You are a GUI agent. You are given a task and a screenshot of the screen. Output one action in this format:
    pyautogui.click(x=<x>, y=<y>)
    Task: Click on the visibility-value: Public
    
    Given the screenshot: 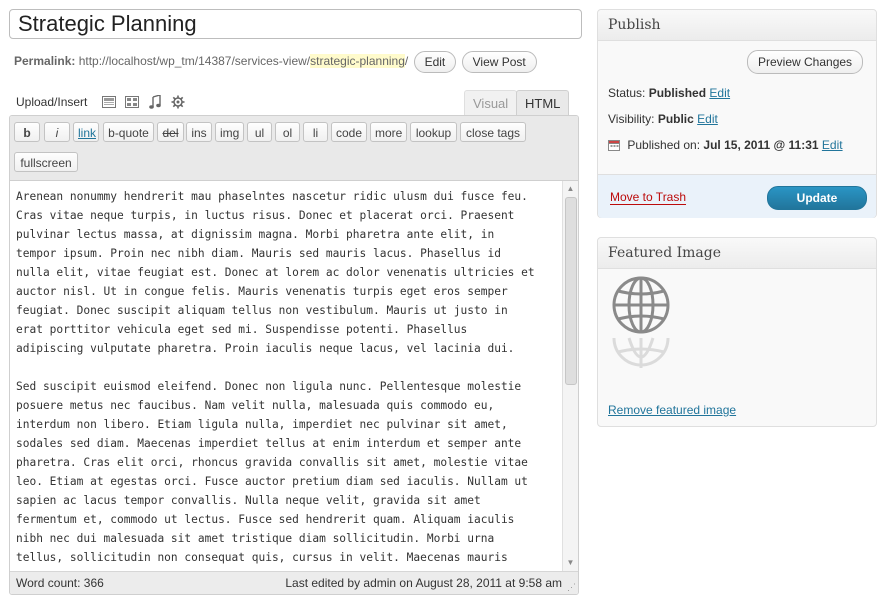 What is the action you would take?
    pyautogui.click(x=675, y=119)
    